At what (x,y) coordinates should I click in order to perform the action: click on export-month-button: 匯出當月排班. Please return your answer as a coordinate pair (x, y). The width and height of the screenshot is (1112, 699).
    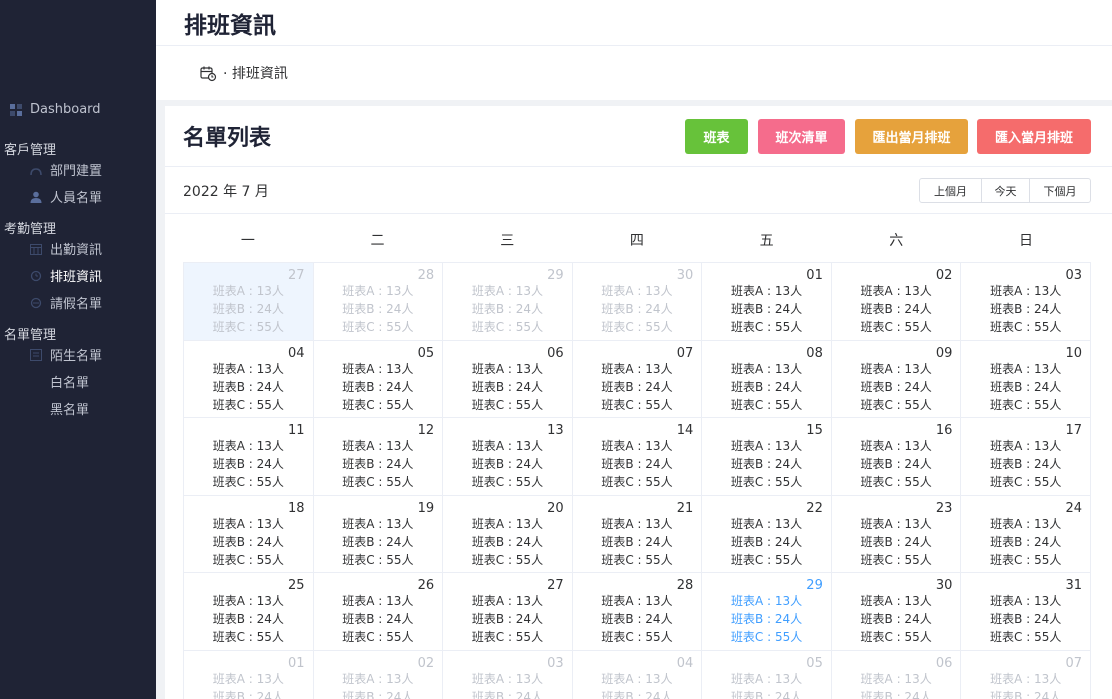
    Looking at the image, I should click on (911, 136).